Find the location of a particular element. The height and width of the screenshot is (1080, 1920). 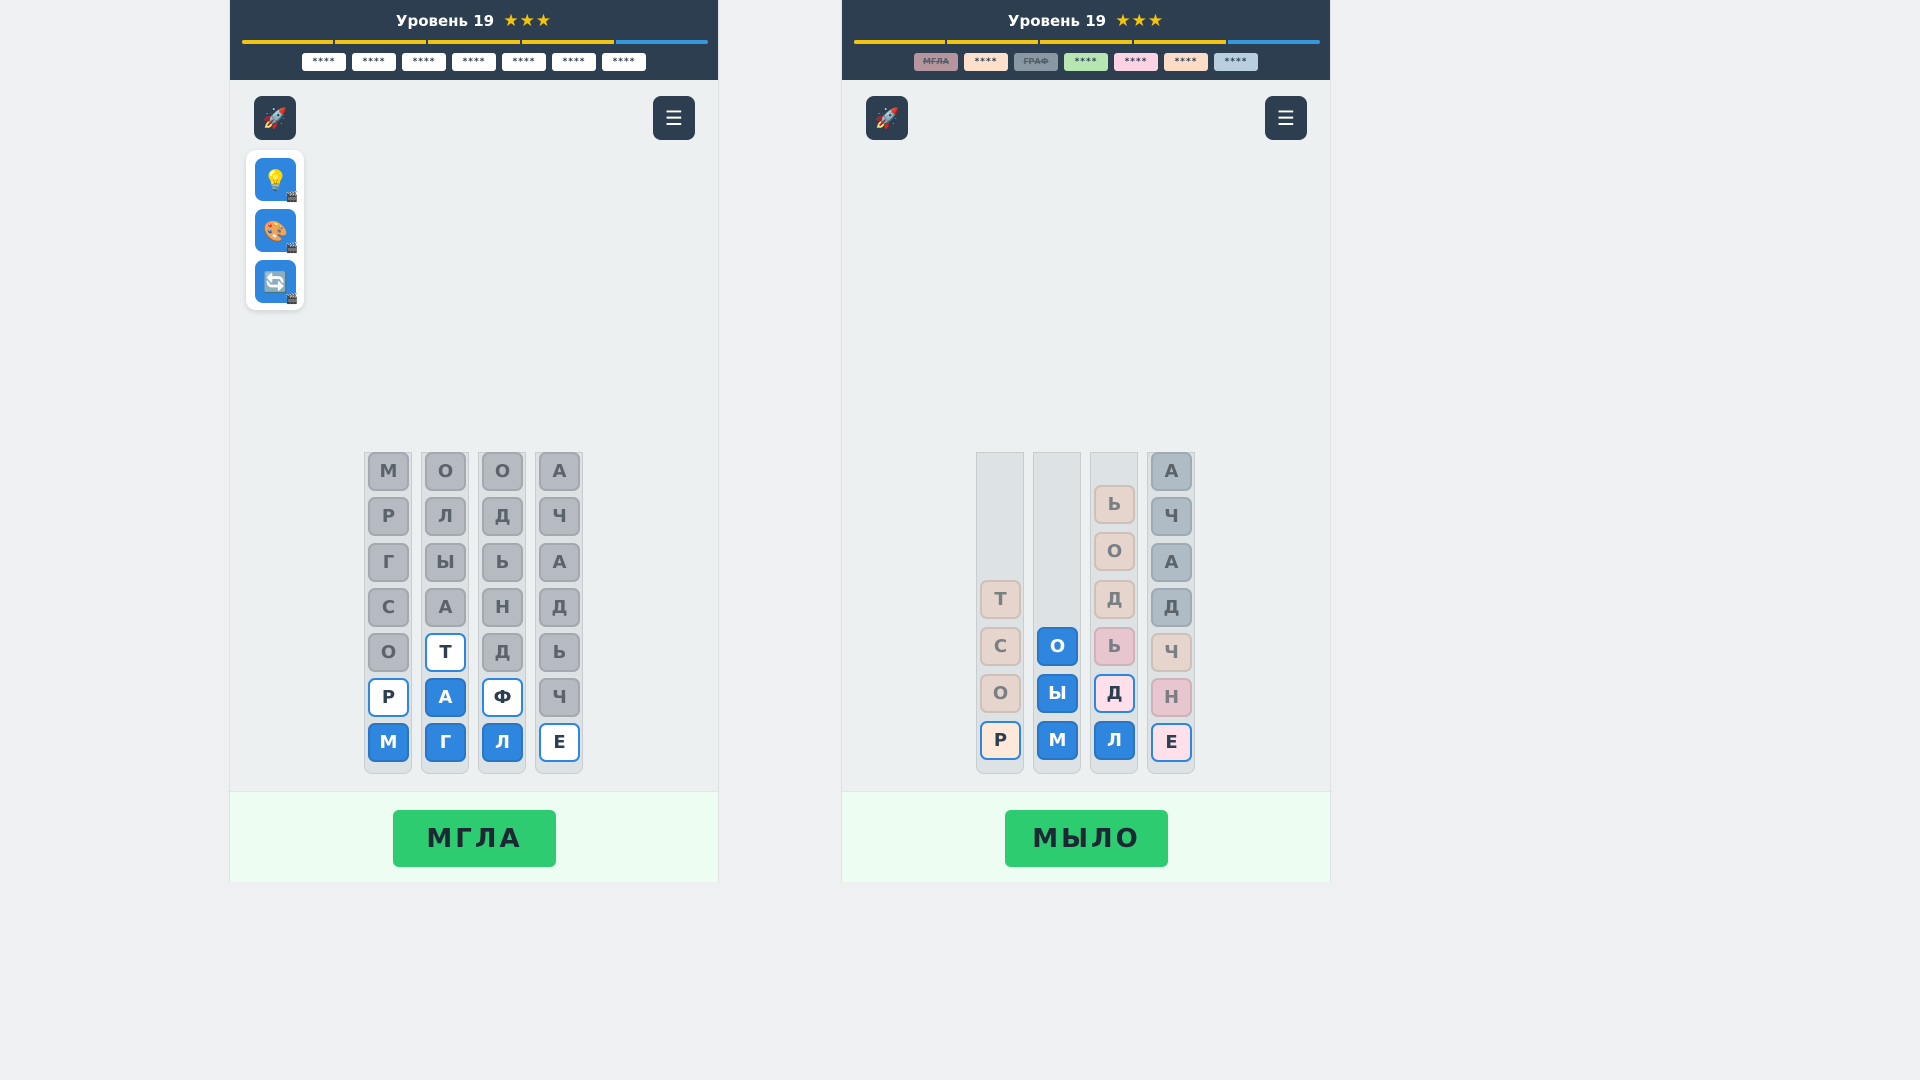

paint-button: 🎨 🎬 is located at coordinates (276, 231).